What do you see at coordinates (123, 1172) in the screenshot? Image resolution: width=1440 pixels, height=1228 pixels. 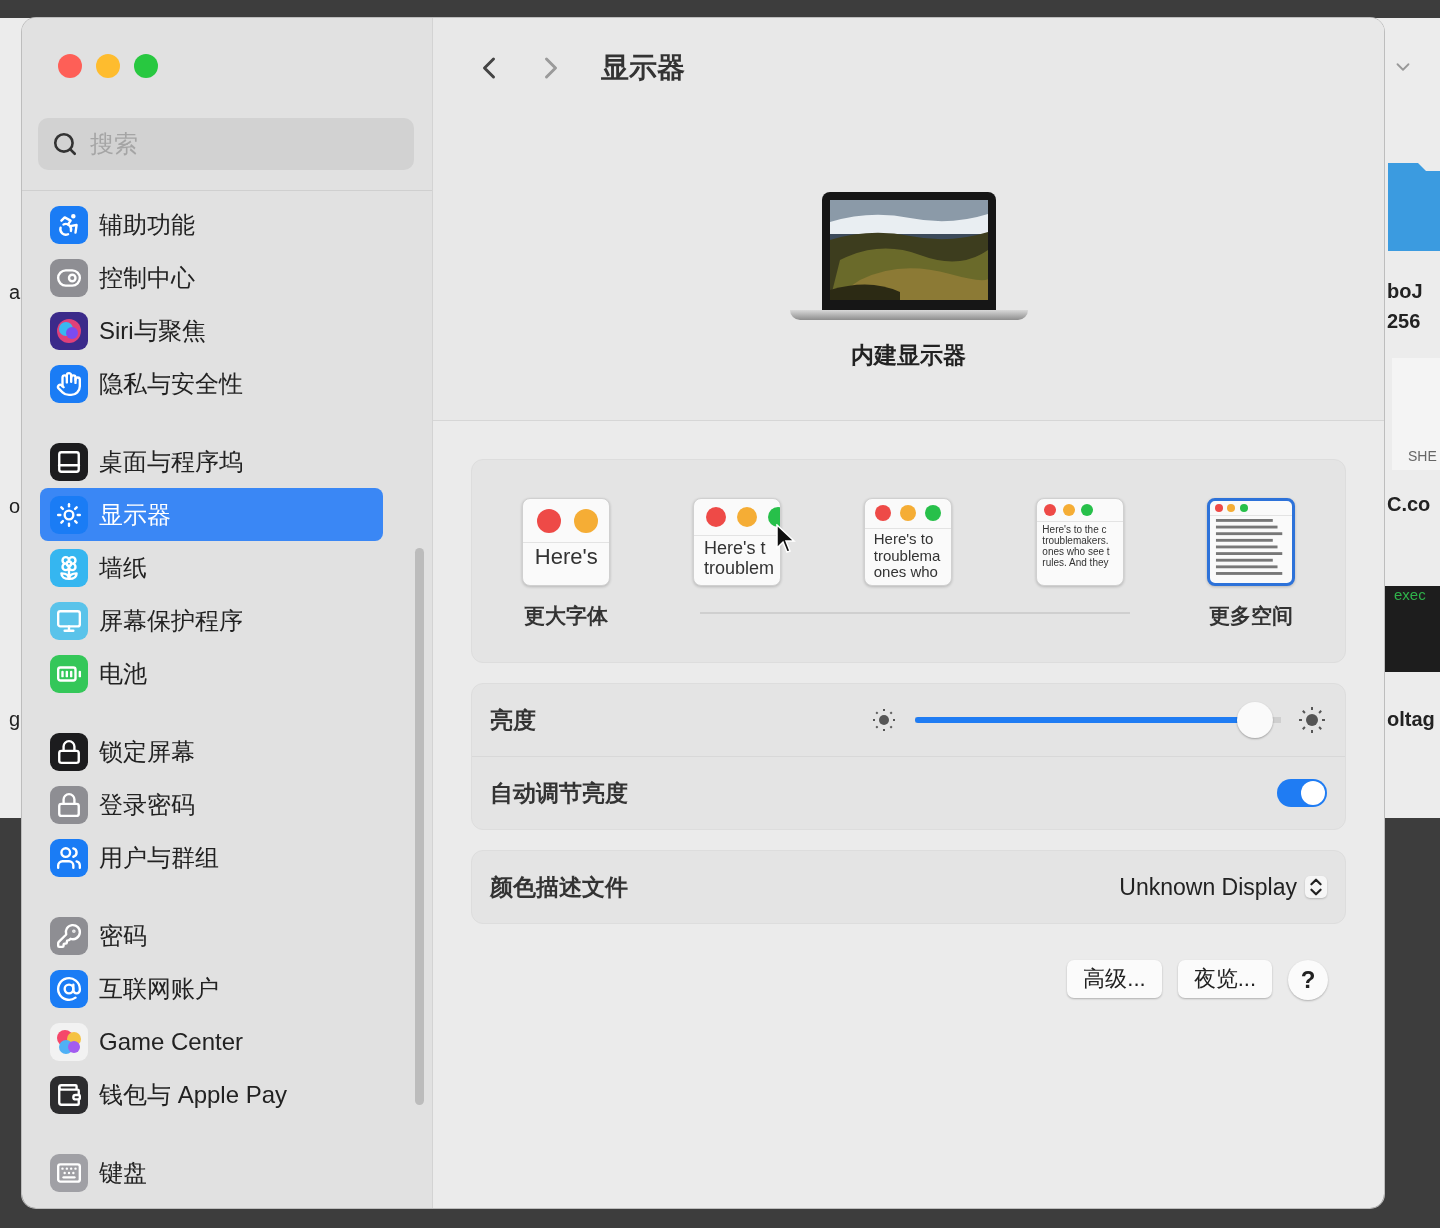 I see `sidebar-item-label: 键盘` at bounding box center [123, 1172].